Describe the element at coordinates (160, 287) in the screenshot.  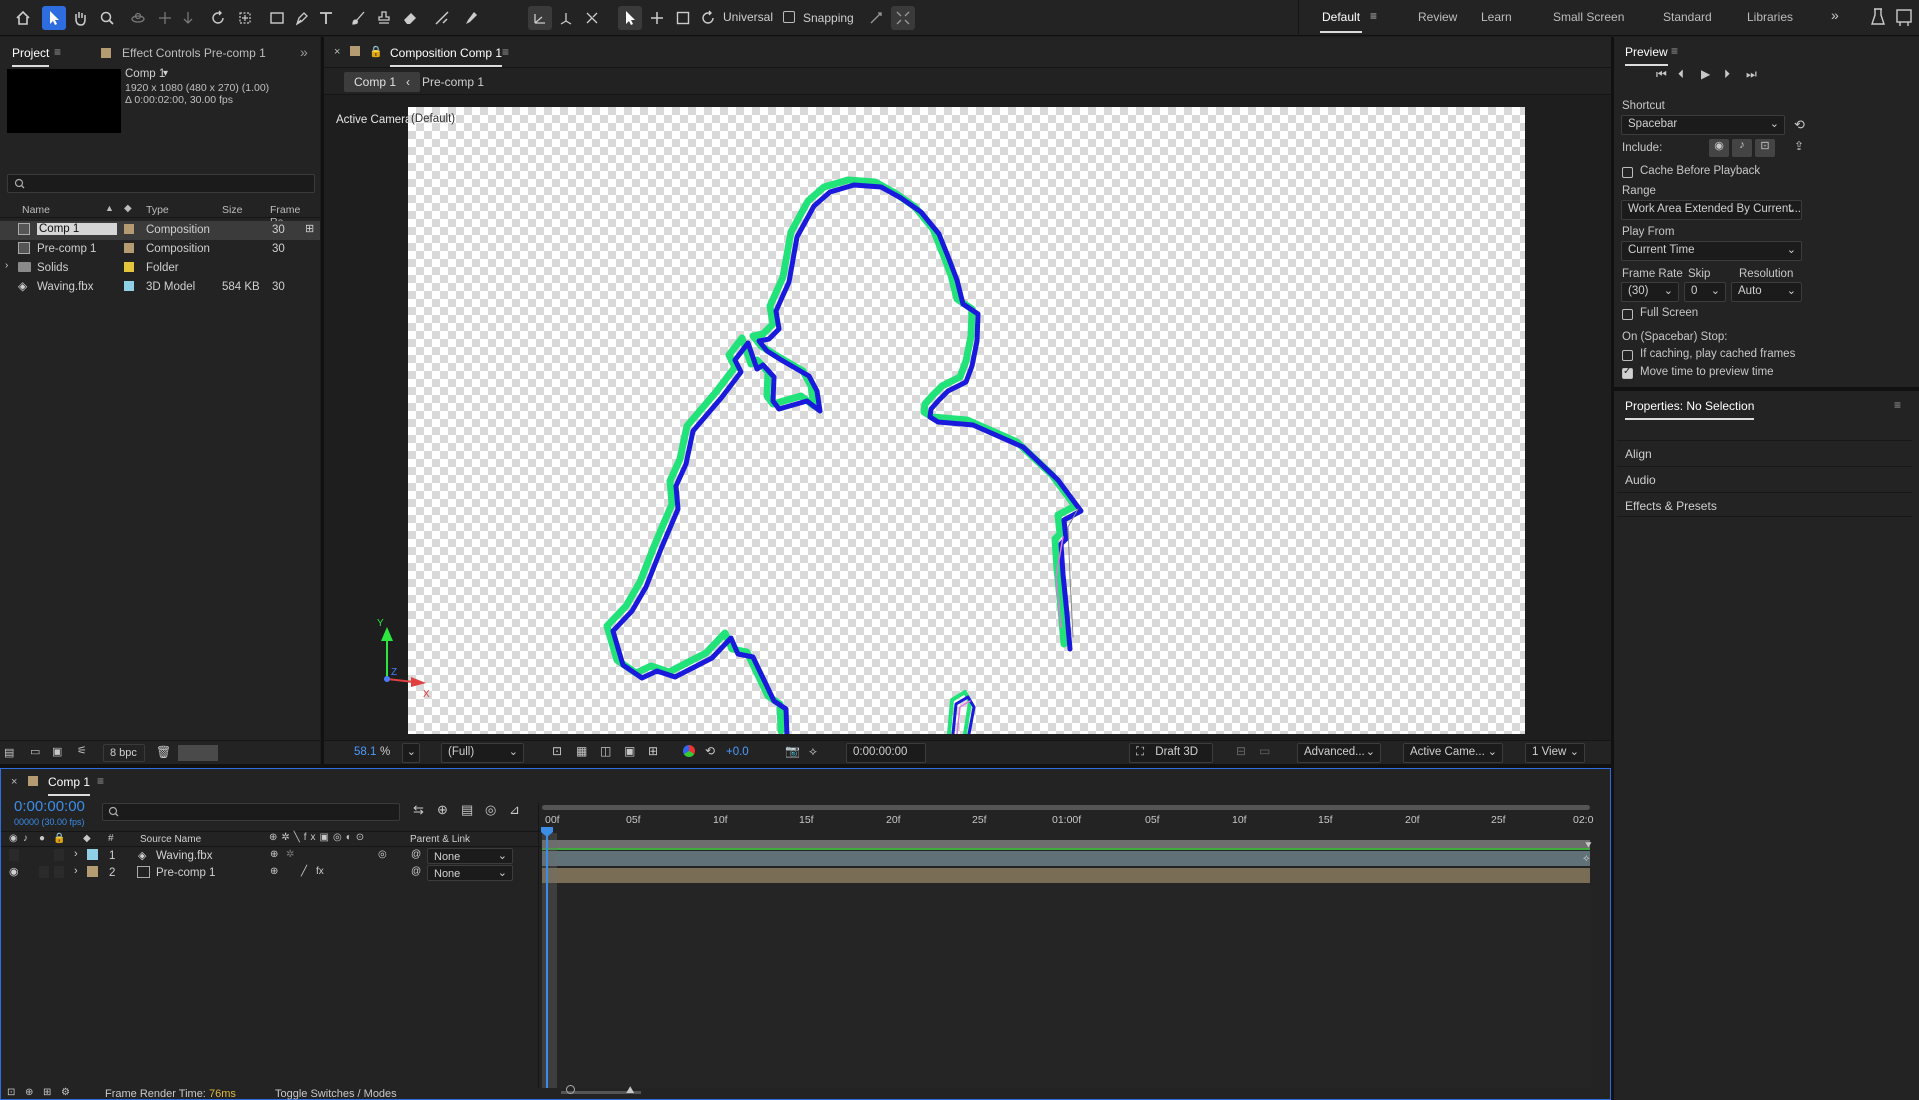
I see `project-item-waving-fbx: ◈ Waving.fbx 3D Model 584 KB 30` at that location.